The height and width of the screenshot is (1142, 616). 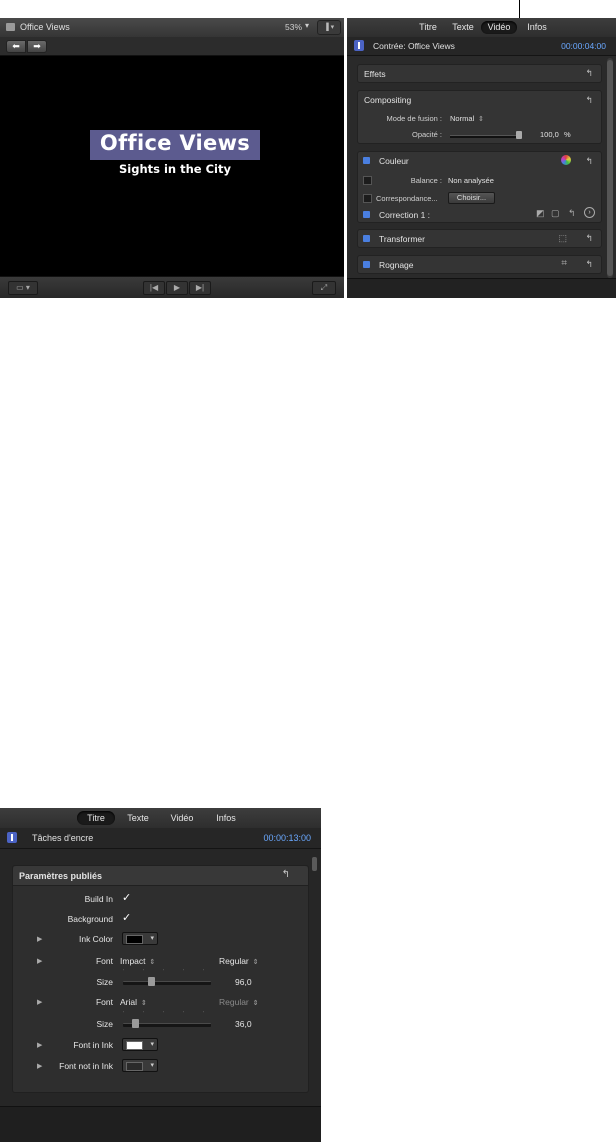 What do you see at coordinates (154, 288) in the screenshot?
I see `previous-frame-icon: |◀` at bounding box center [154, 288].